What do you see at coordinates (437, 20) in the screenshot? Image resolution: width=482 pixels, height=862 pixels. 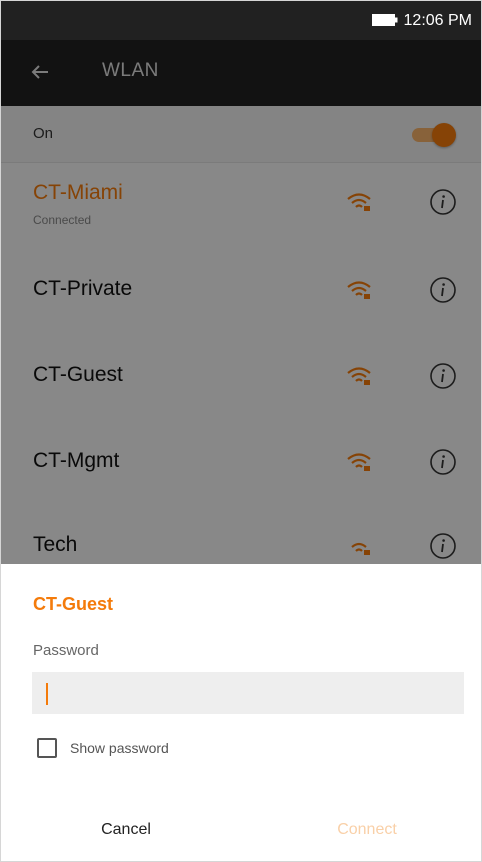 I see `status-time: 12:06 PM` at bounding box center [437, 20].